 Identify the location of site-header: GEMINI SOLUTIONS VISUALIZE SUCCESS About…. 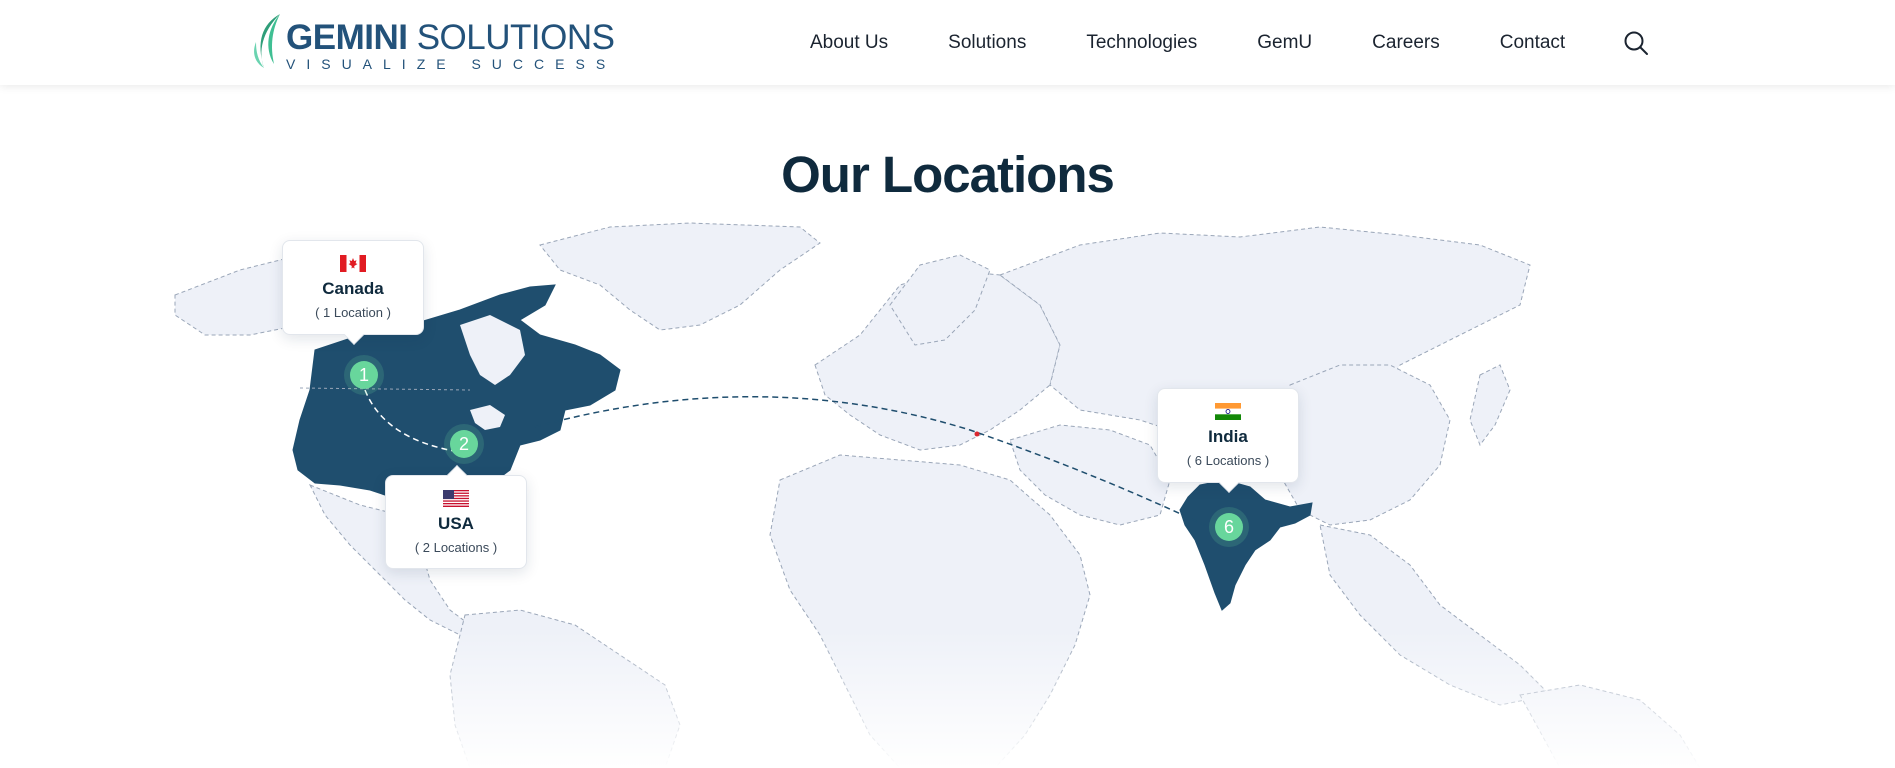
(947, 42).